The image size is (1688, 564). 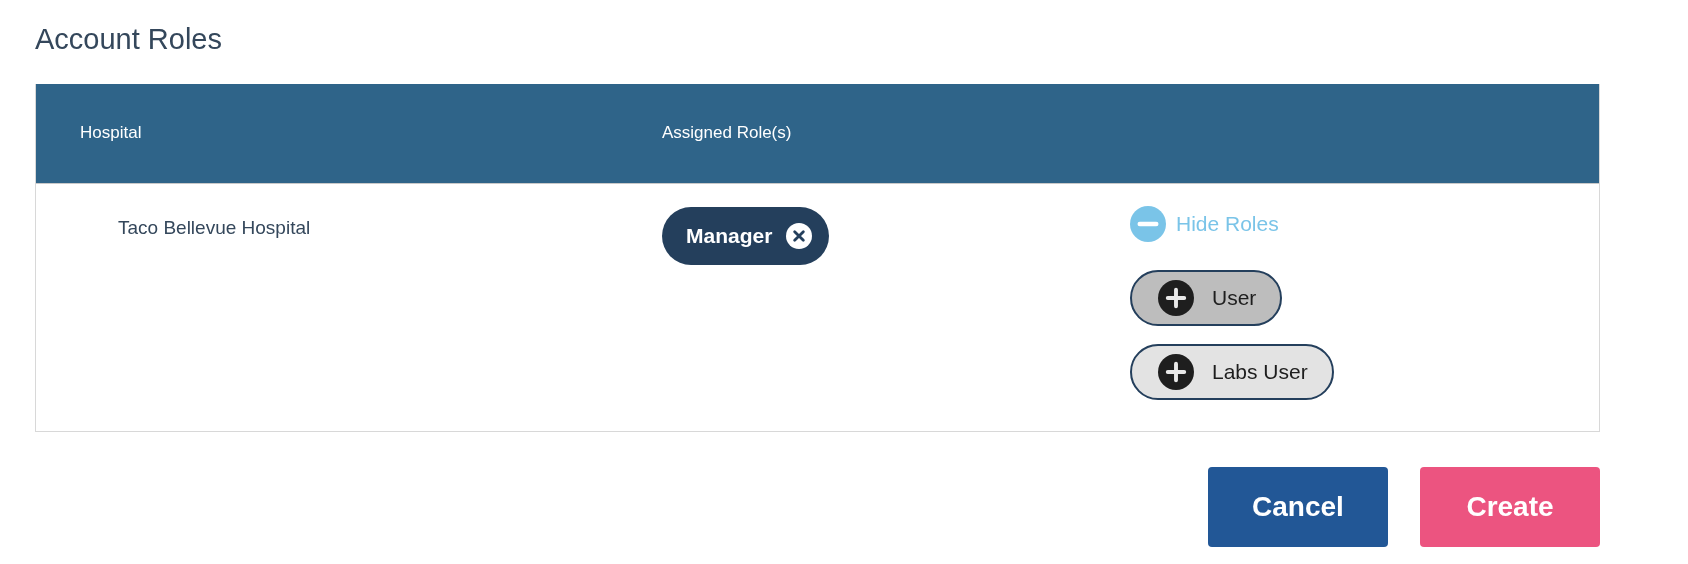 What do you see at coordinates (1298, 506) in the screenshot?
I see `cancel-button: Cancel` at bounding box center [1298, 506].